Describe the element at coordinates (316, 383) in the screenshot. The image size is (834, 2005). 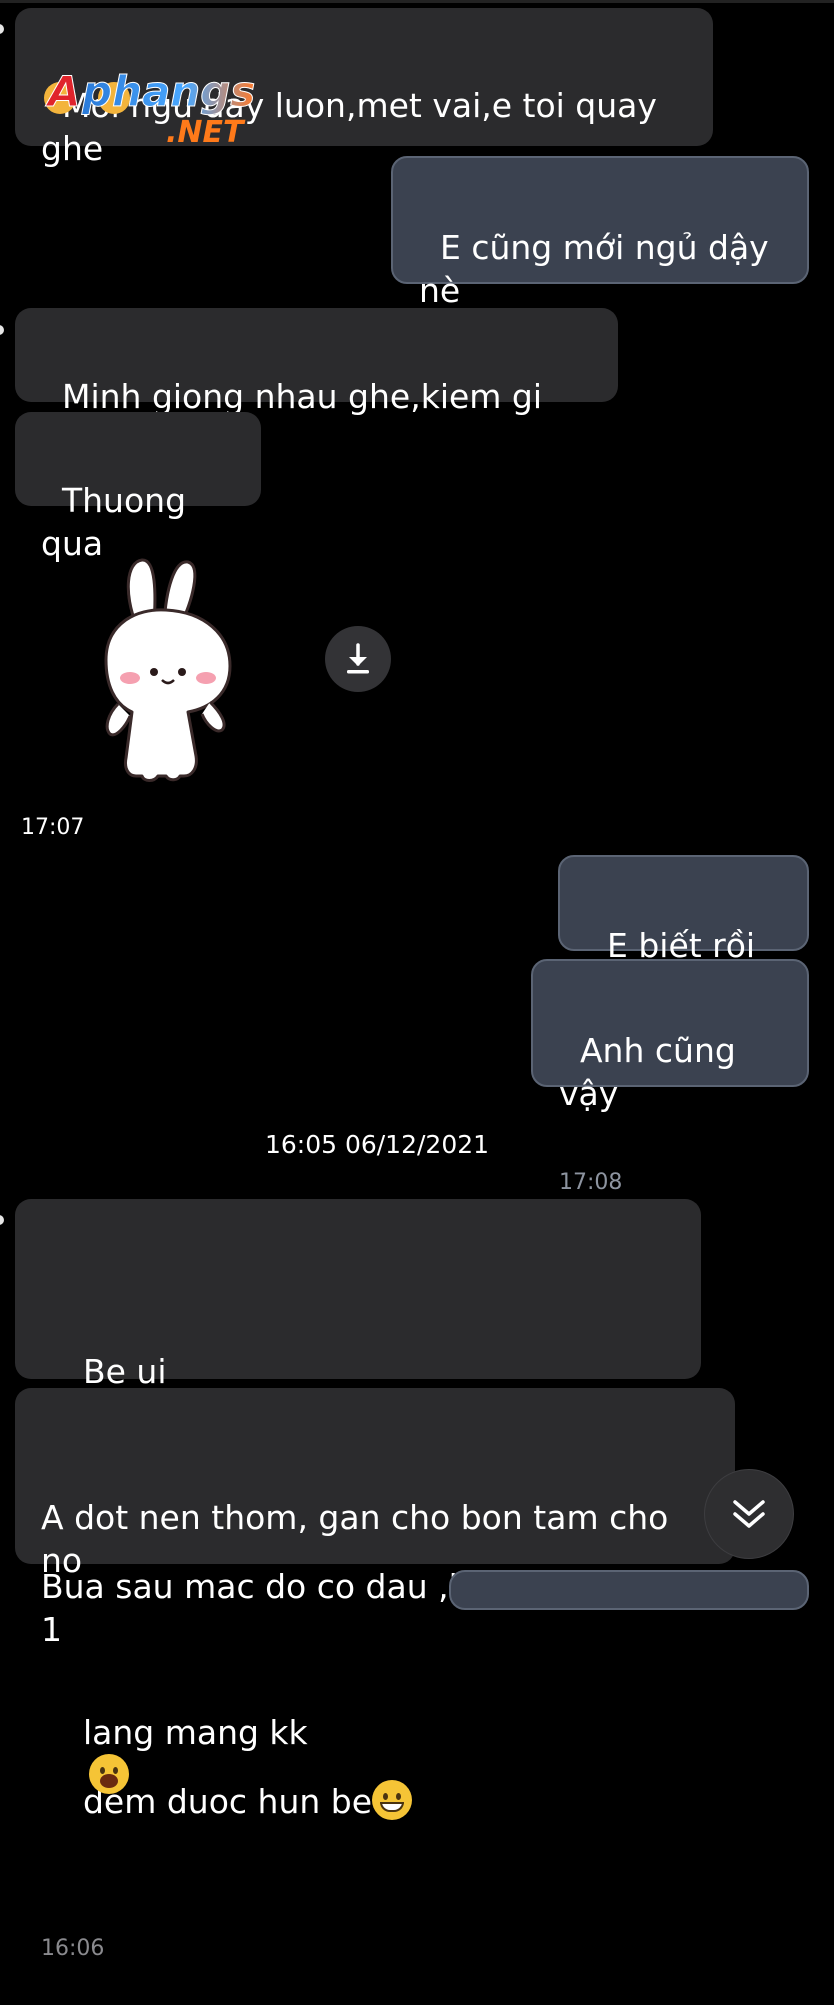
I see `message-bubble-received: Minh giong nhau ghe,kiem gi an di` at that location.